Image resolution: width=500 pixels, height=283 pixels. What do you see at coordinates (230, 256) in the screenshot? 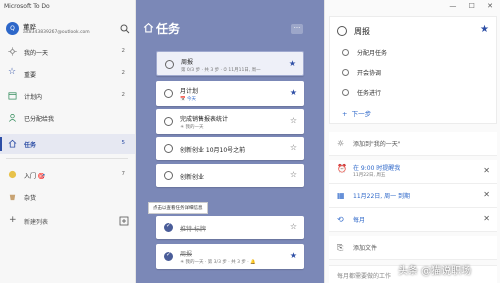
I see `completed-task-item: 周报 ☀ 我的一天 · 第 3/3 步 · 共 3 步 · 🔔 ★` at bounding box center [230, 256].